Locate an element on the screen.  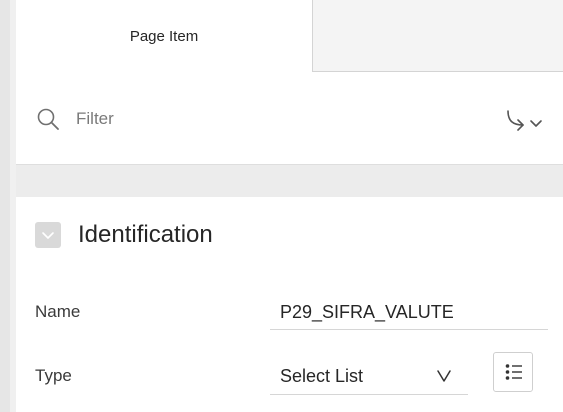
list-icon is located at coordinates (513, 372).